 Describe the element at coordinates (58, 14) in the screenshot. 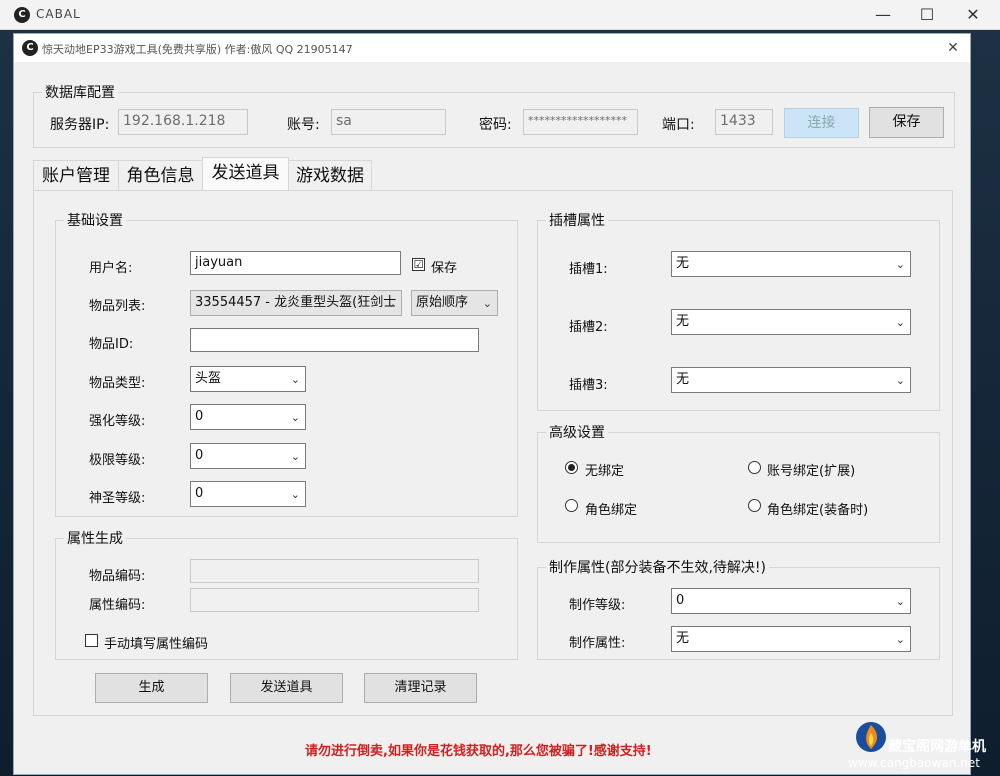

I see `outer-window-title: CABAL` at that location.